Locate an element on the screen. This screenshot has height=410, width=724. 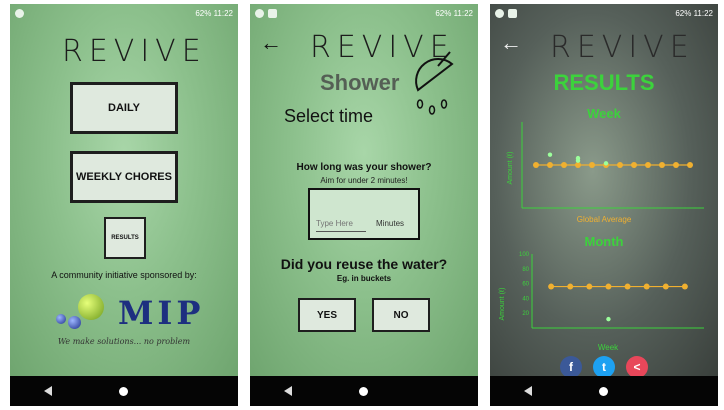
weekly-chores-button: WEEKLY CHORES is located at coordinates (124, 177).